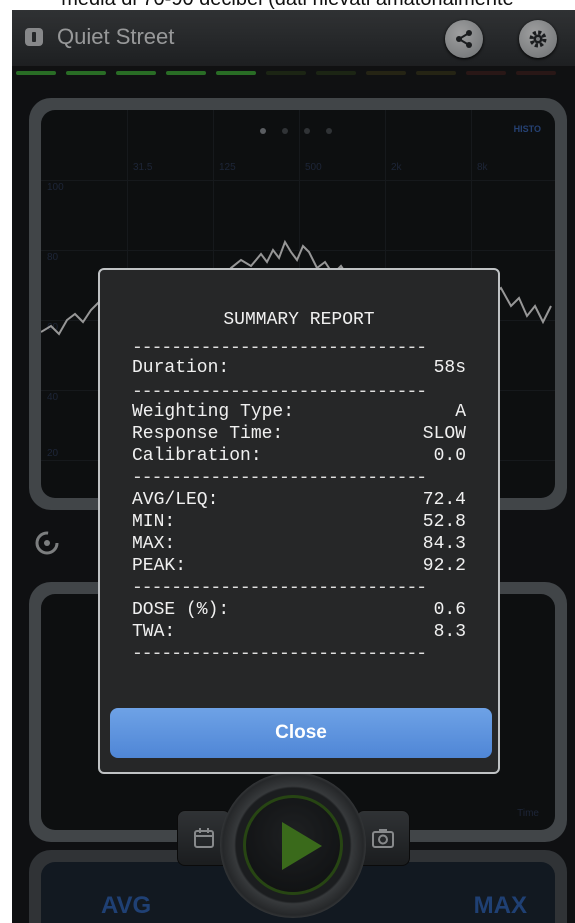  What do you see at coordinates (159, 566) in the screenshot?
I see `peak-label: PEAK:` at bounding box center [159, 566].